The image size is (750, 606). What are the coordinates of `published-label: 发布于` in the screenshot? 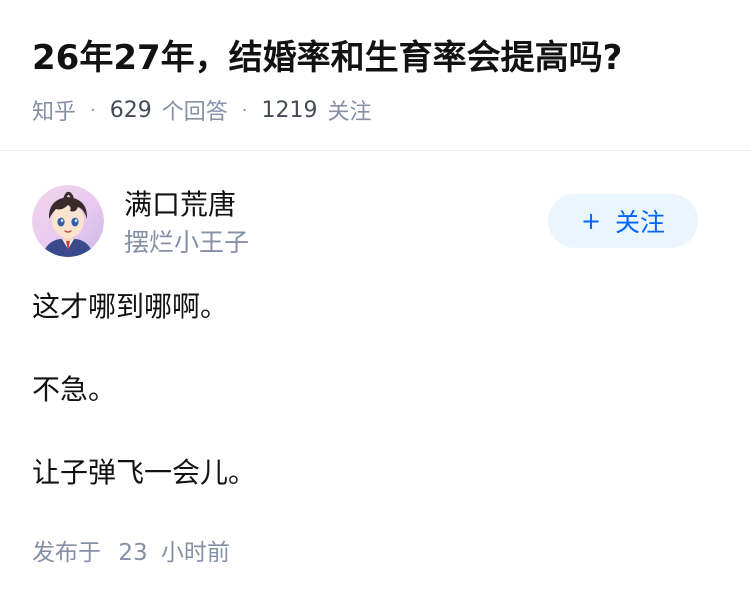 It's located at (66, 553).